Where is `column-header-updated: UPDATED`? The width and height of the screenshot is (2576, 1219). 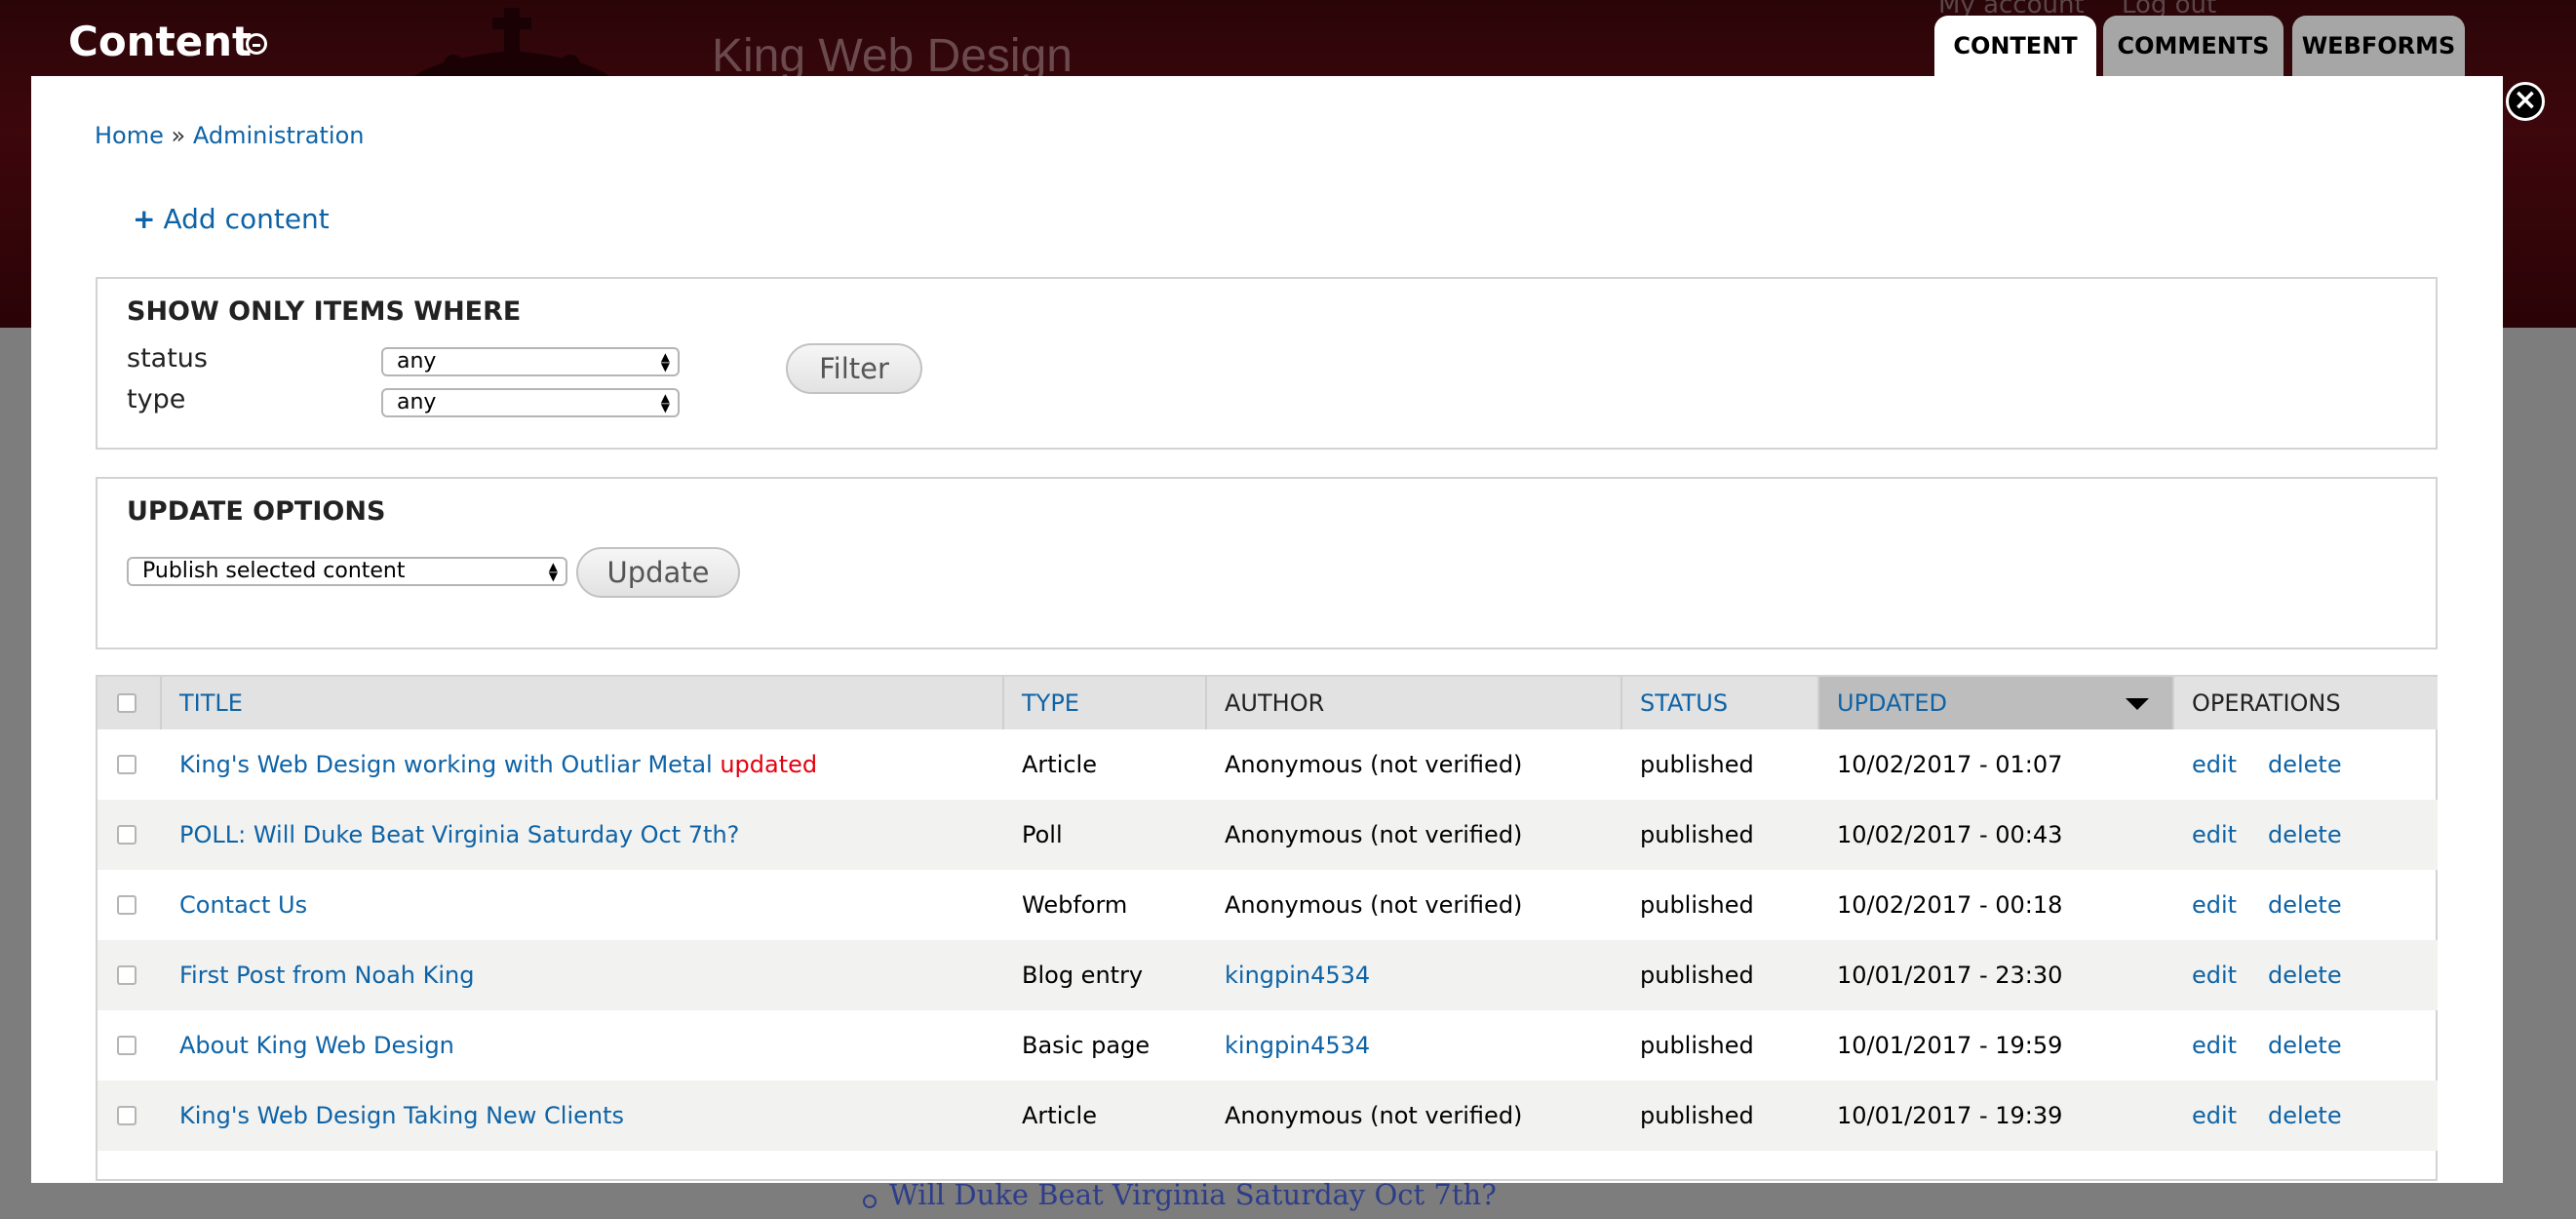
column-header-updated: UPDATED is located at coordinates (1996, 703).